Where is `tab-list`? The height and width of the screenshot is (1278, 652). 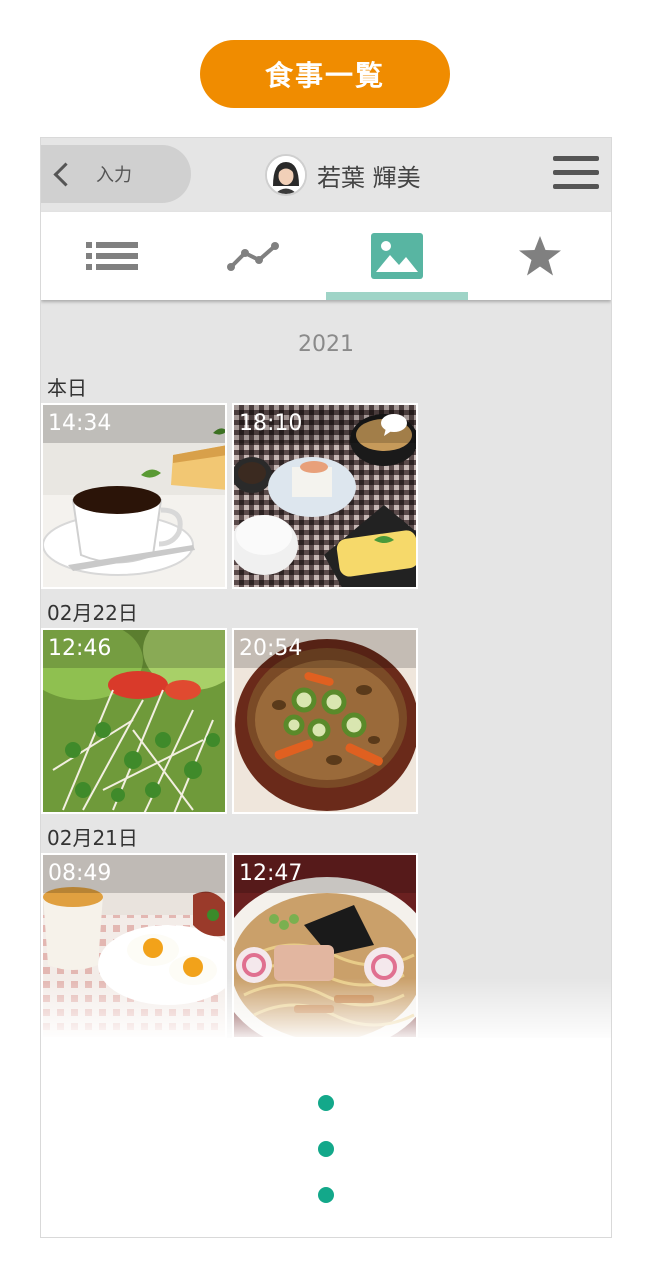 tab-list is located at coordinates (112, 256).